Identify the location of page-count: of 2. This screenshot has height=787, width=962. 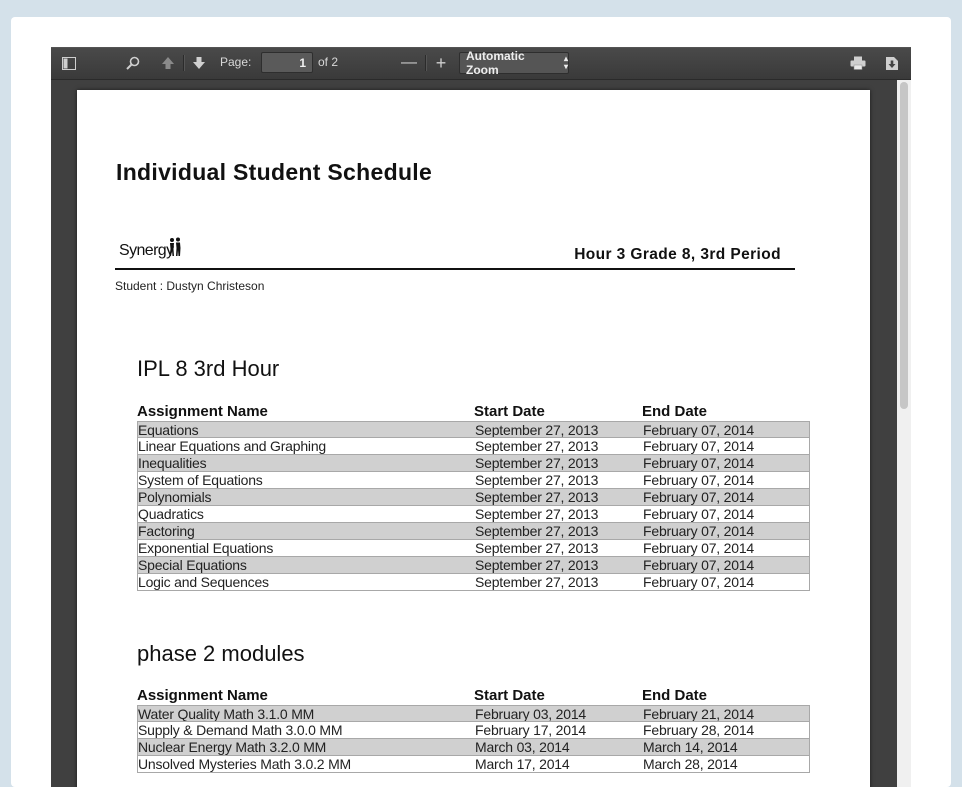
(328, 62).